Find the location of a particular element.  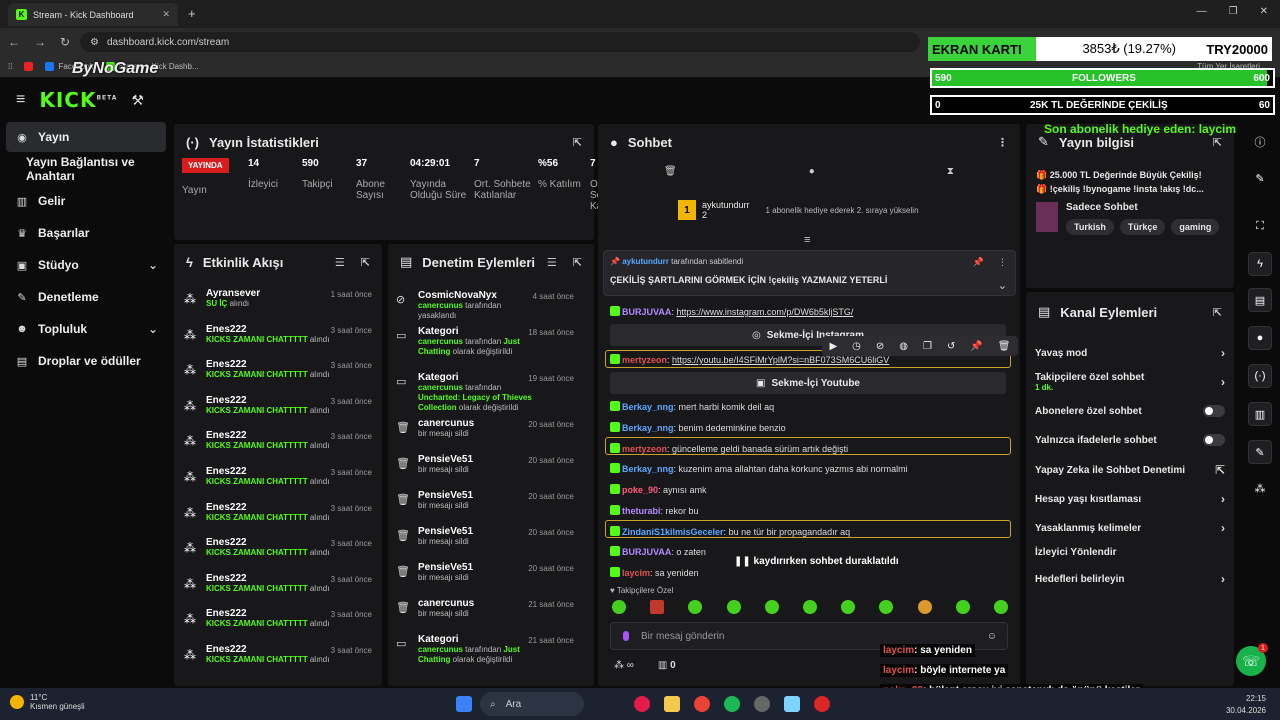

maximize-icon: ❐ is located at coordinates (1233, 11).